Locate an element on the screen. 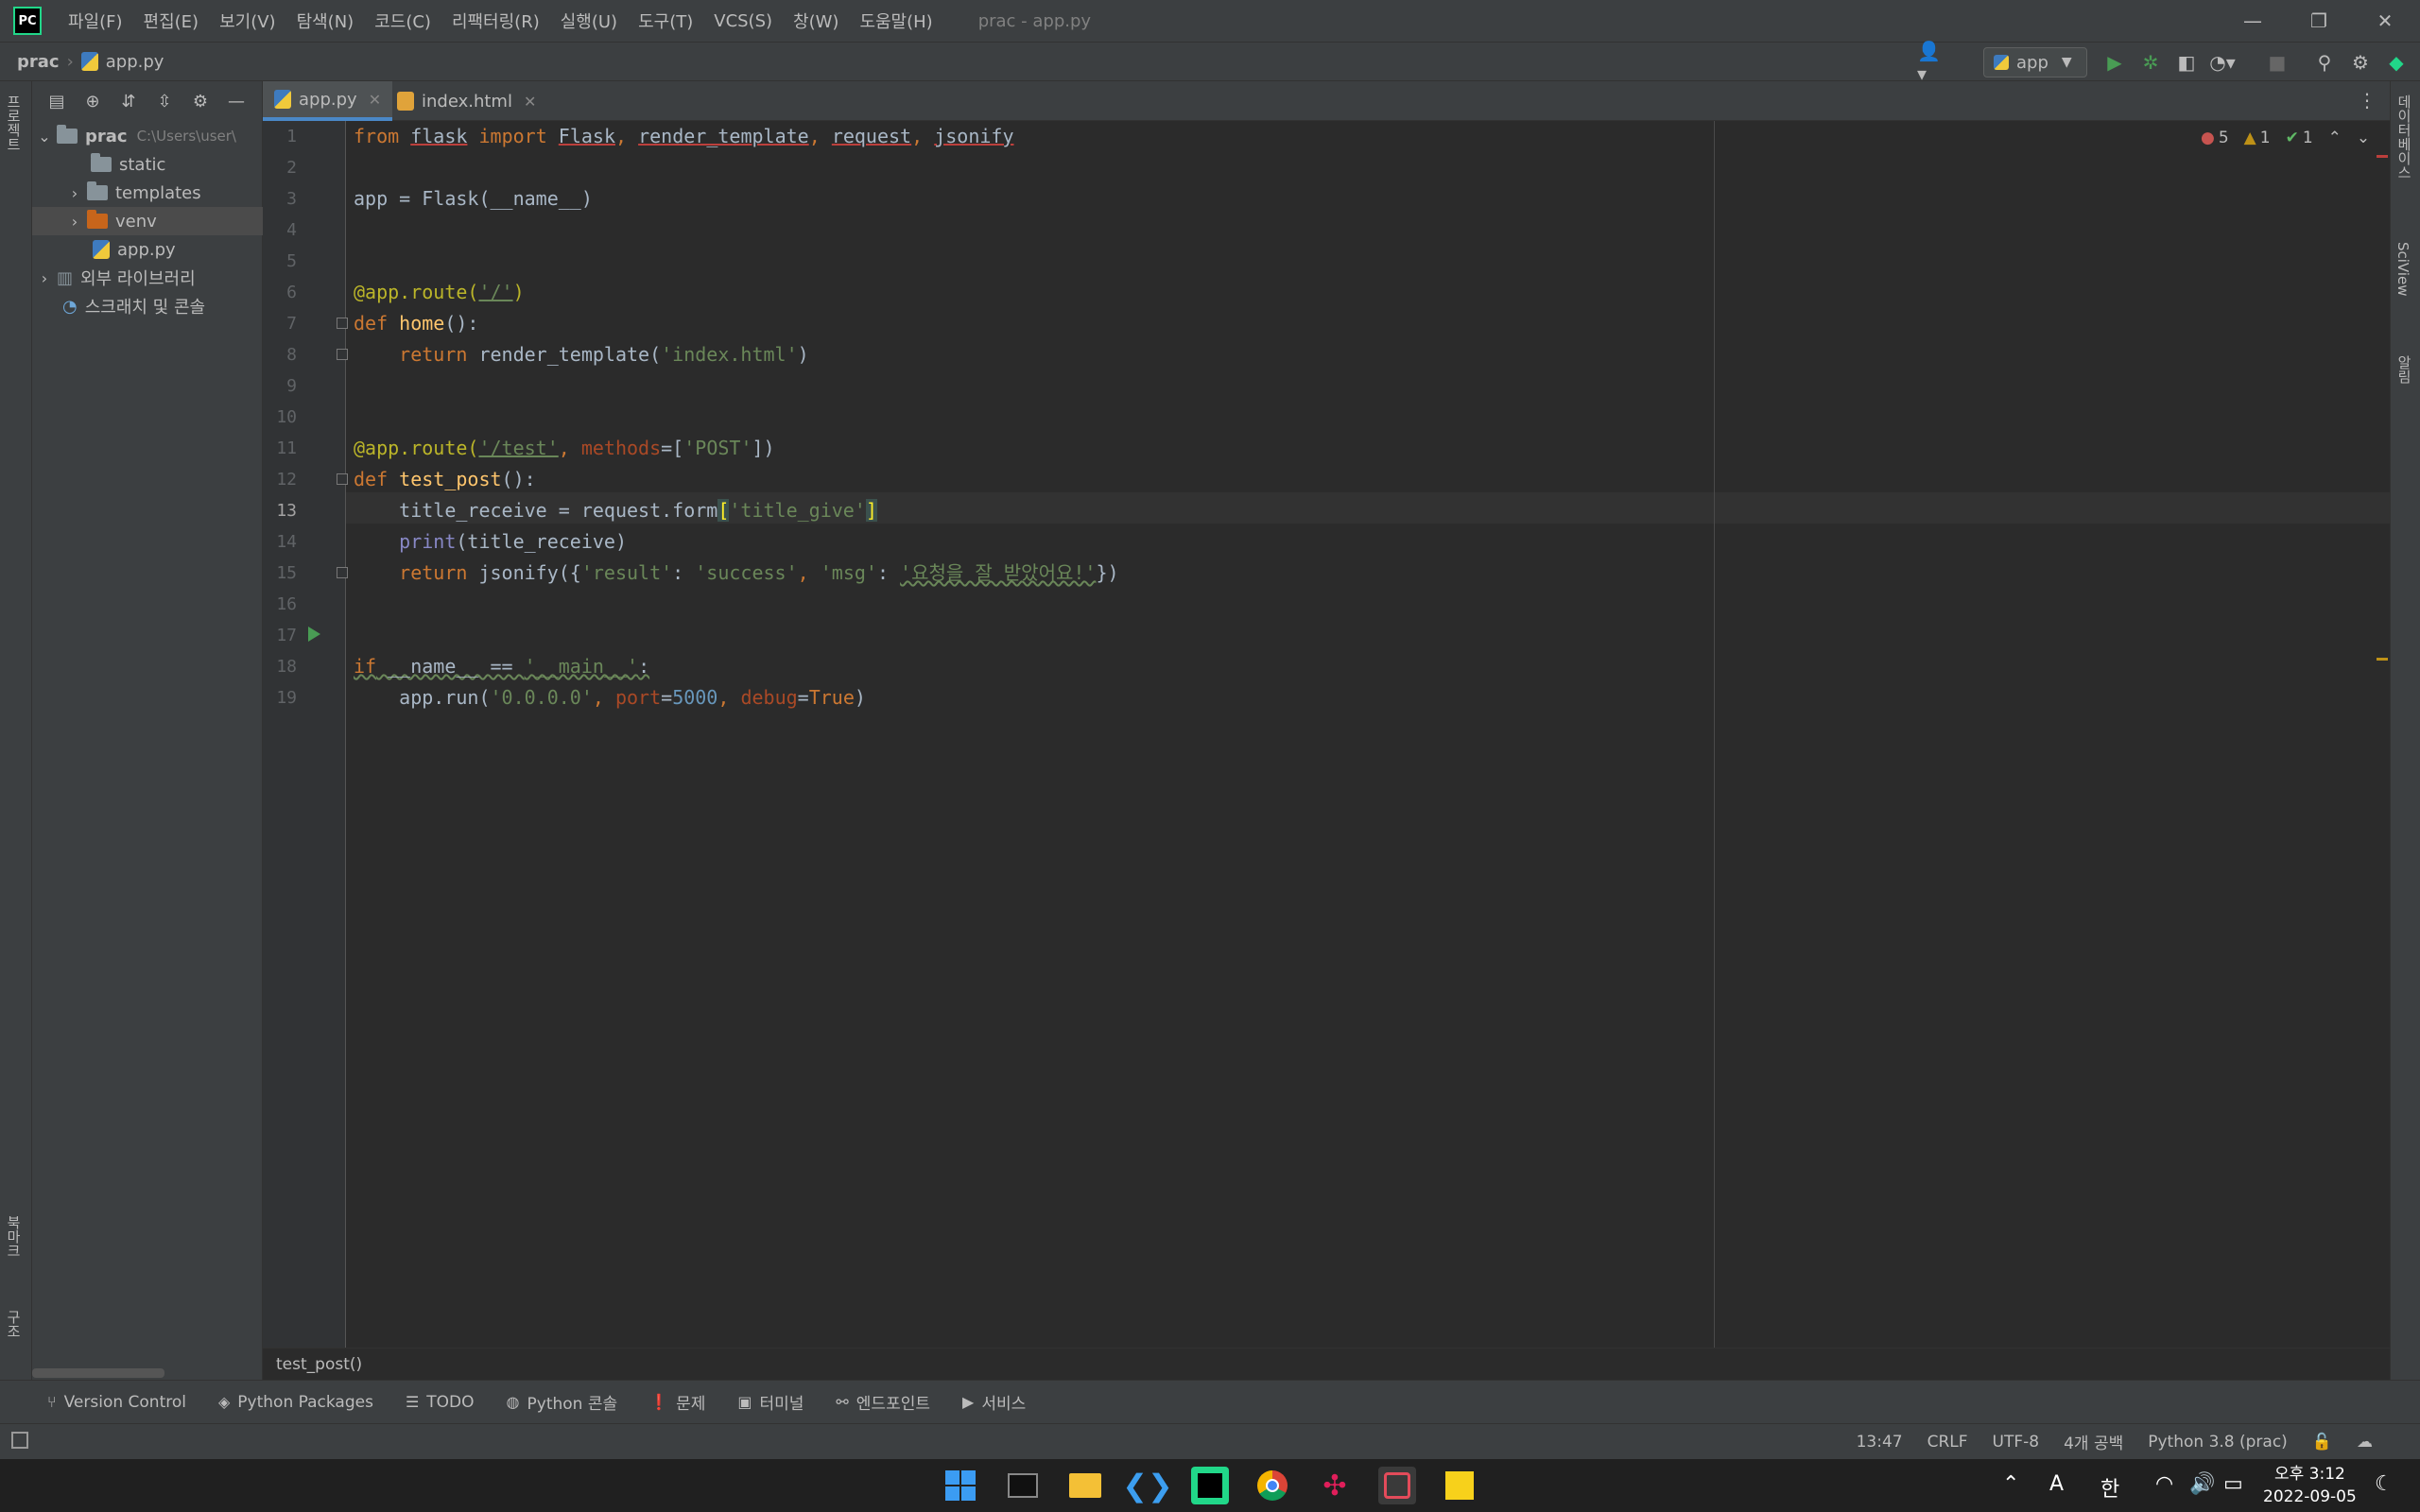 This screenshot has width=2420, height=1512. tree-item-templates: › templates is located at coordinates (147, 193).